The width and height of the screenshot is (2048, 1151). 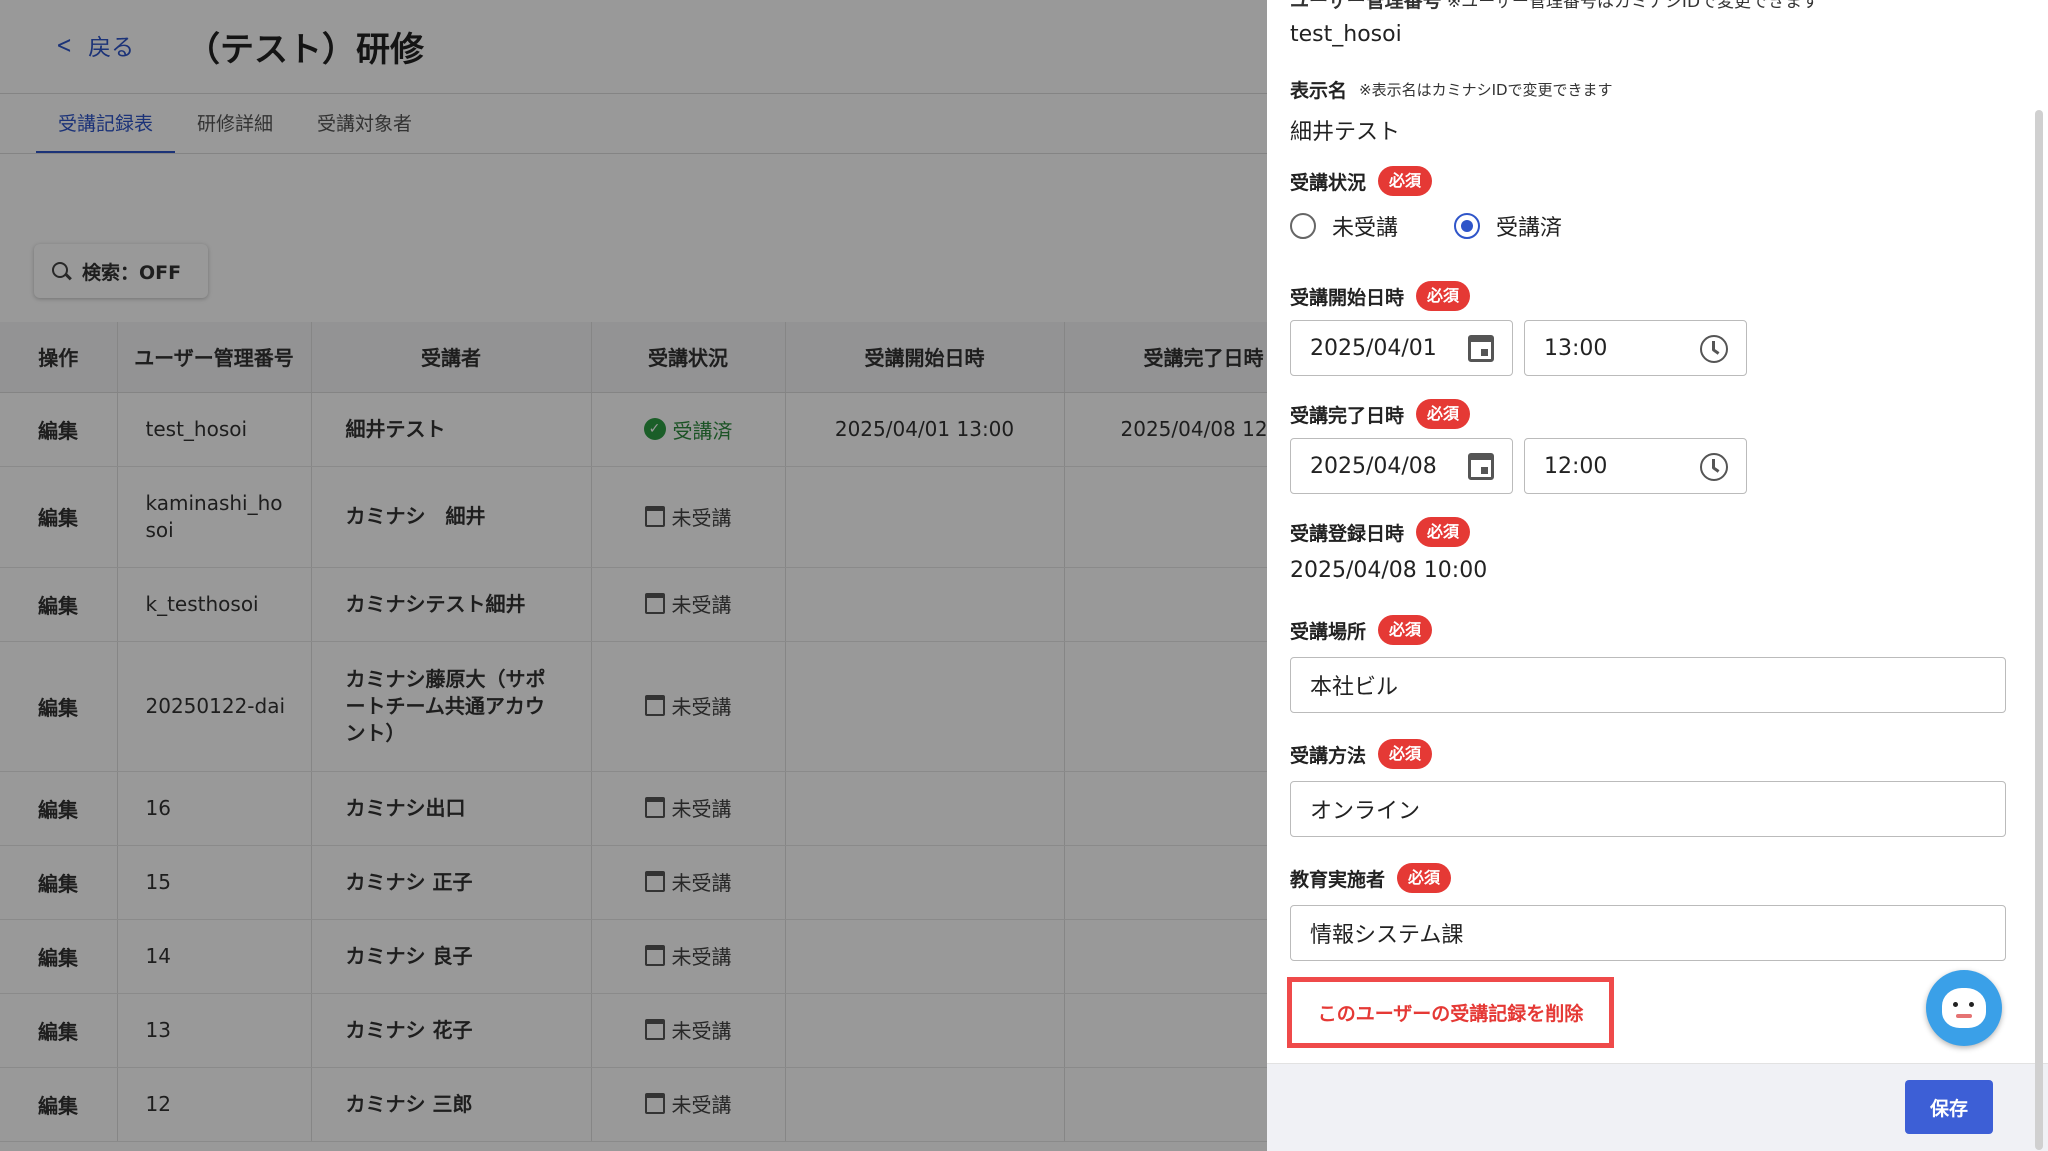 I want to click on registered-value: 2025/04/08 10:00, so click(x=1389, y=570).